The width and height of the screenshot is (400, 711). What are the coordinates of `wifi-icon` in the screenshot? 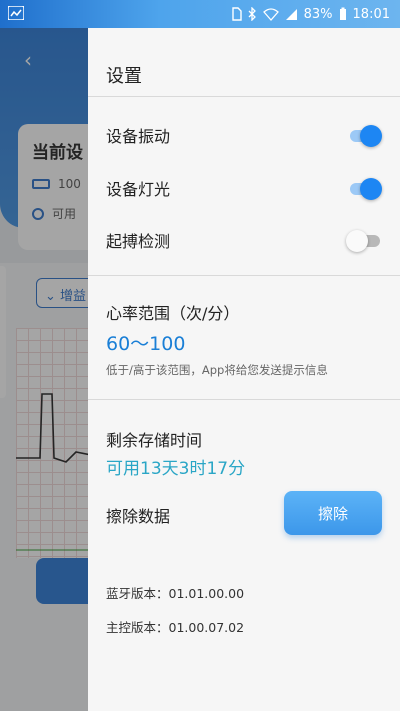 It's located at (270, 14).